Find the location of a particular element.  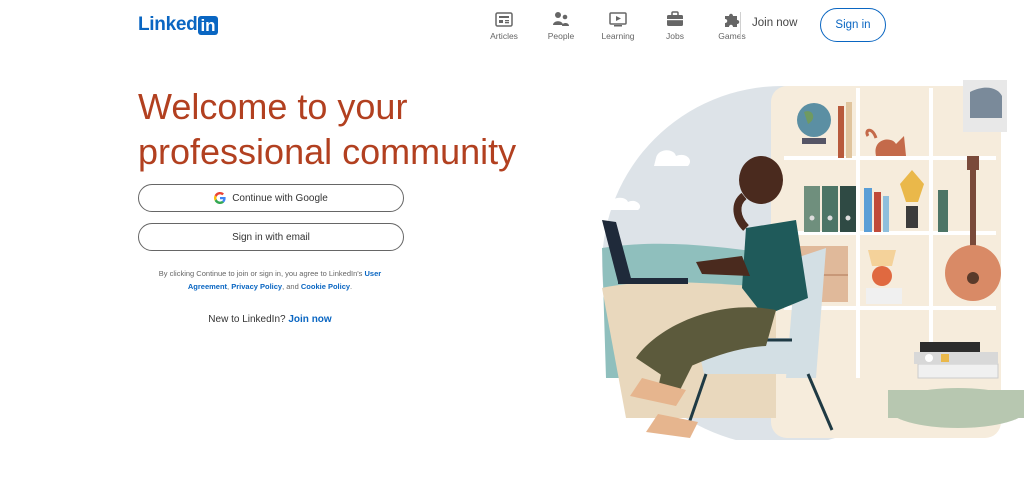

nav-label: Games is located at coordinates (732, 36).